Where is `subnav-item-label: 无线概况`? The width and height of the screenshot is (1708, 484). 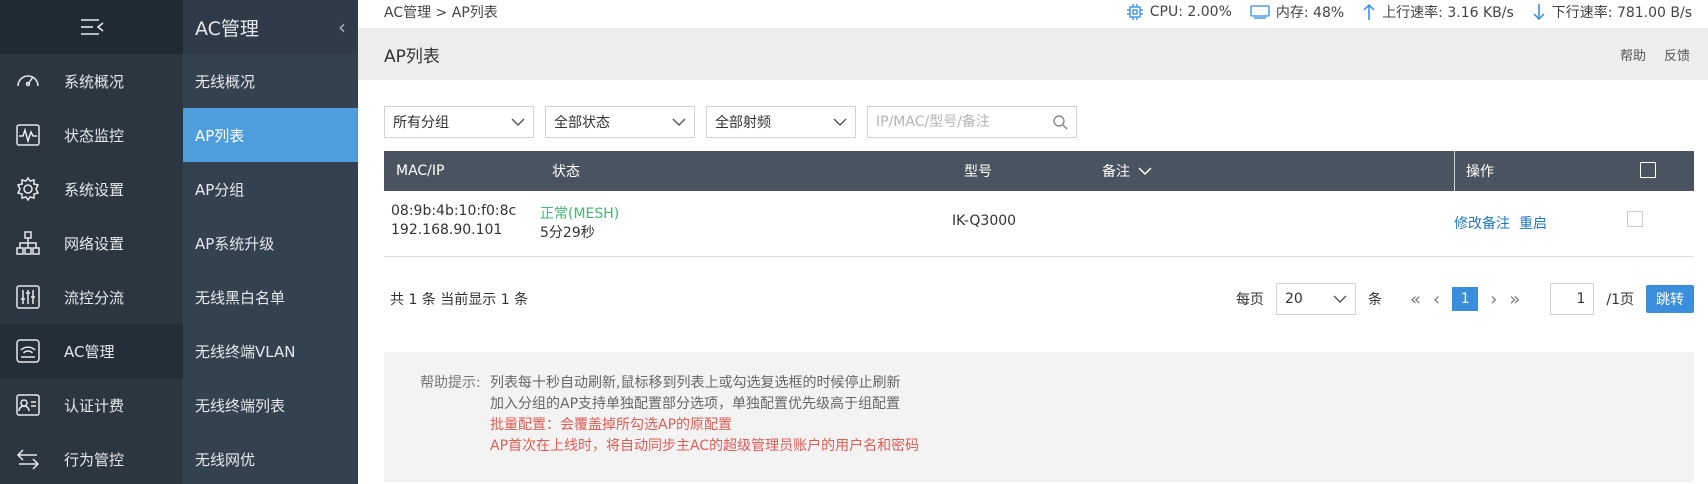 subnav-item-label: 无线概况 is located at coordinates (225, 81).